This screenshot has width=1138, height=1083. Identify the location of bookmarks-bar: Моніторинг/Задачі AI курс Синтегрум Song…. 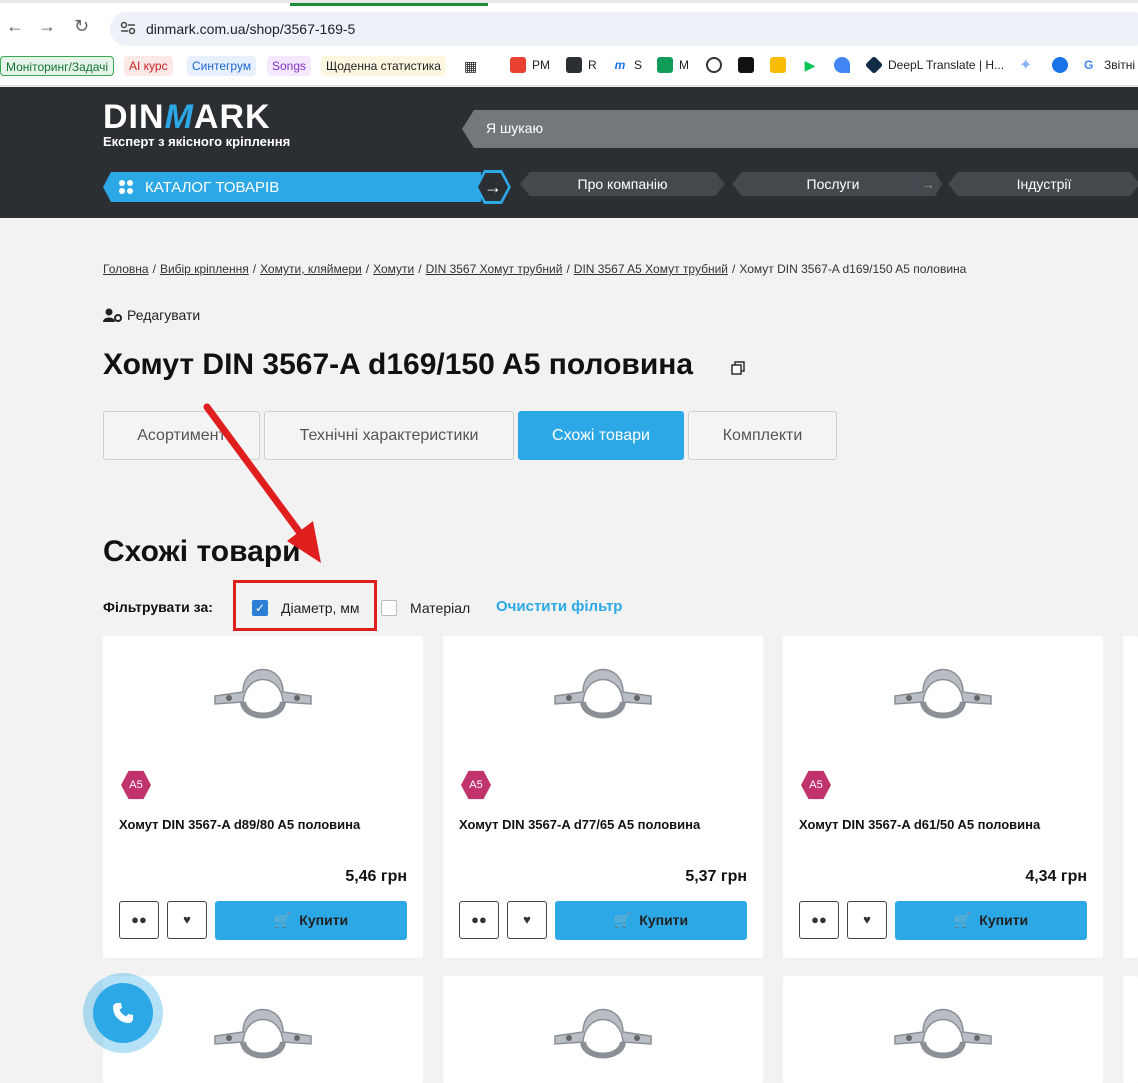
(569, 66).